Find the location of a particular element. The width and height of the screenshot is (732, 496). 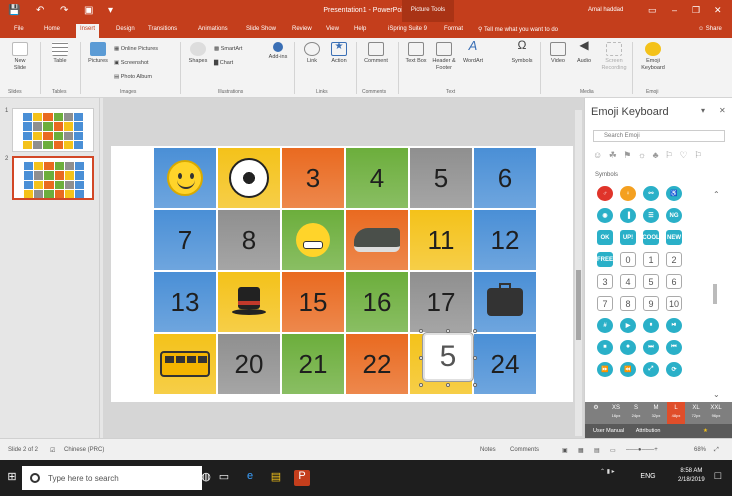

emoji-button: ⏭ is located at coordinates (651, 347).